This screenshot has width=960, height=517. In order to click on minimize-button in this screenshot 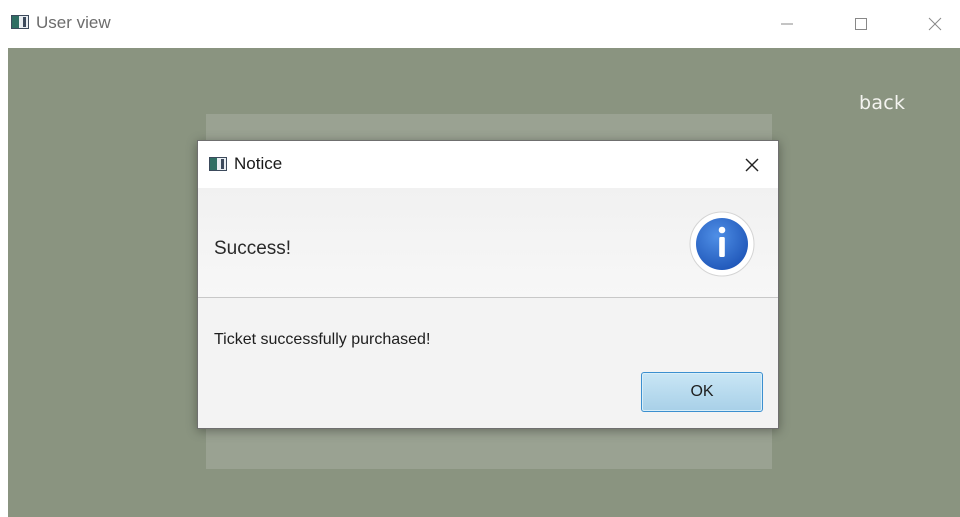, I will do `click(787, 24)`.